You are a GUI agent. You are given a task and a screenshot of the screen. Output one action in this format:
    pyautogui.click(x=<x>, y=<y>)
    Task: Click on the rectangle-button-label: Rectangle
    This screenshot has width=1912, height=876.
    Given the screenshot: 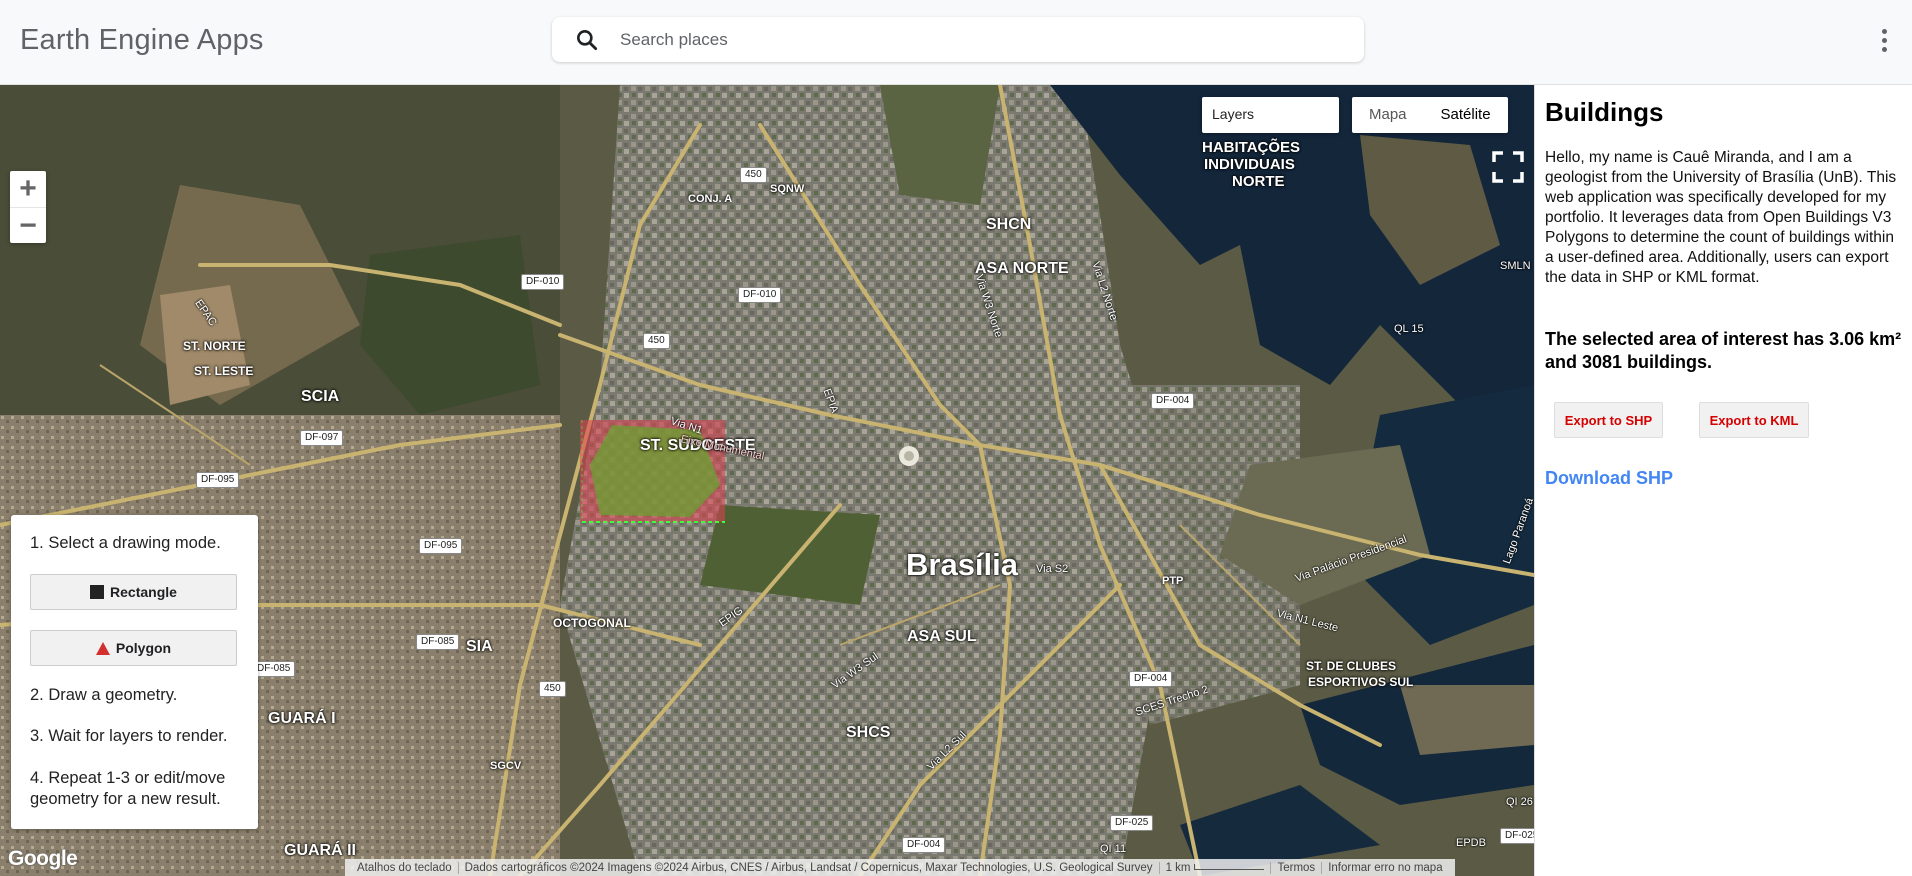 What is the action you would take?
    pyautogui.click(x=143, y=592)
    